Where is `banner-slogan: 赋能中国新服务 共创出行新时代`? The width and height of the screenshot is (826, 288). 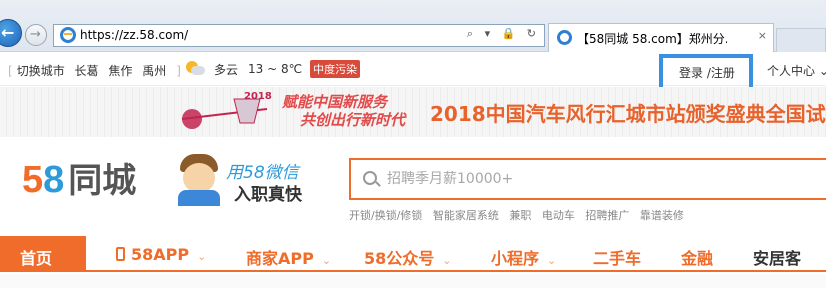 banner-slogan: 赋能中国新服务 共创出行新时代 is located at coordinates (343, 111).